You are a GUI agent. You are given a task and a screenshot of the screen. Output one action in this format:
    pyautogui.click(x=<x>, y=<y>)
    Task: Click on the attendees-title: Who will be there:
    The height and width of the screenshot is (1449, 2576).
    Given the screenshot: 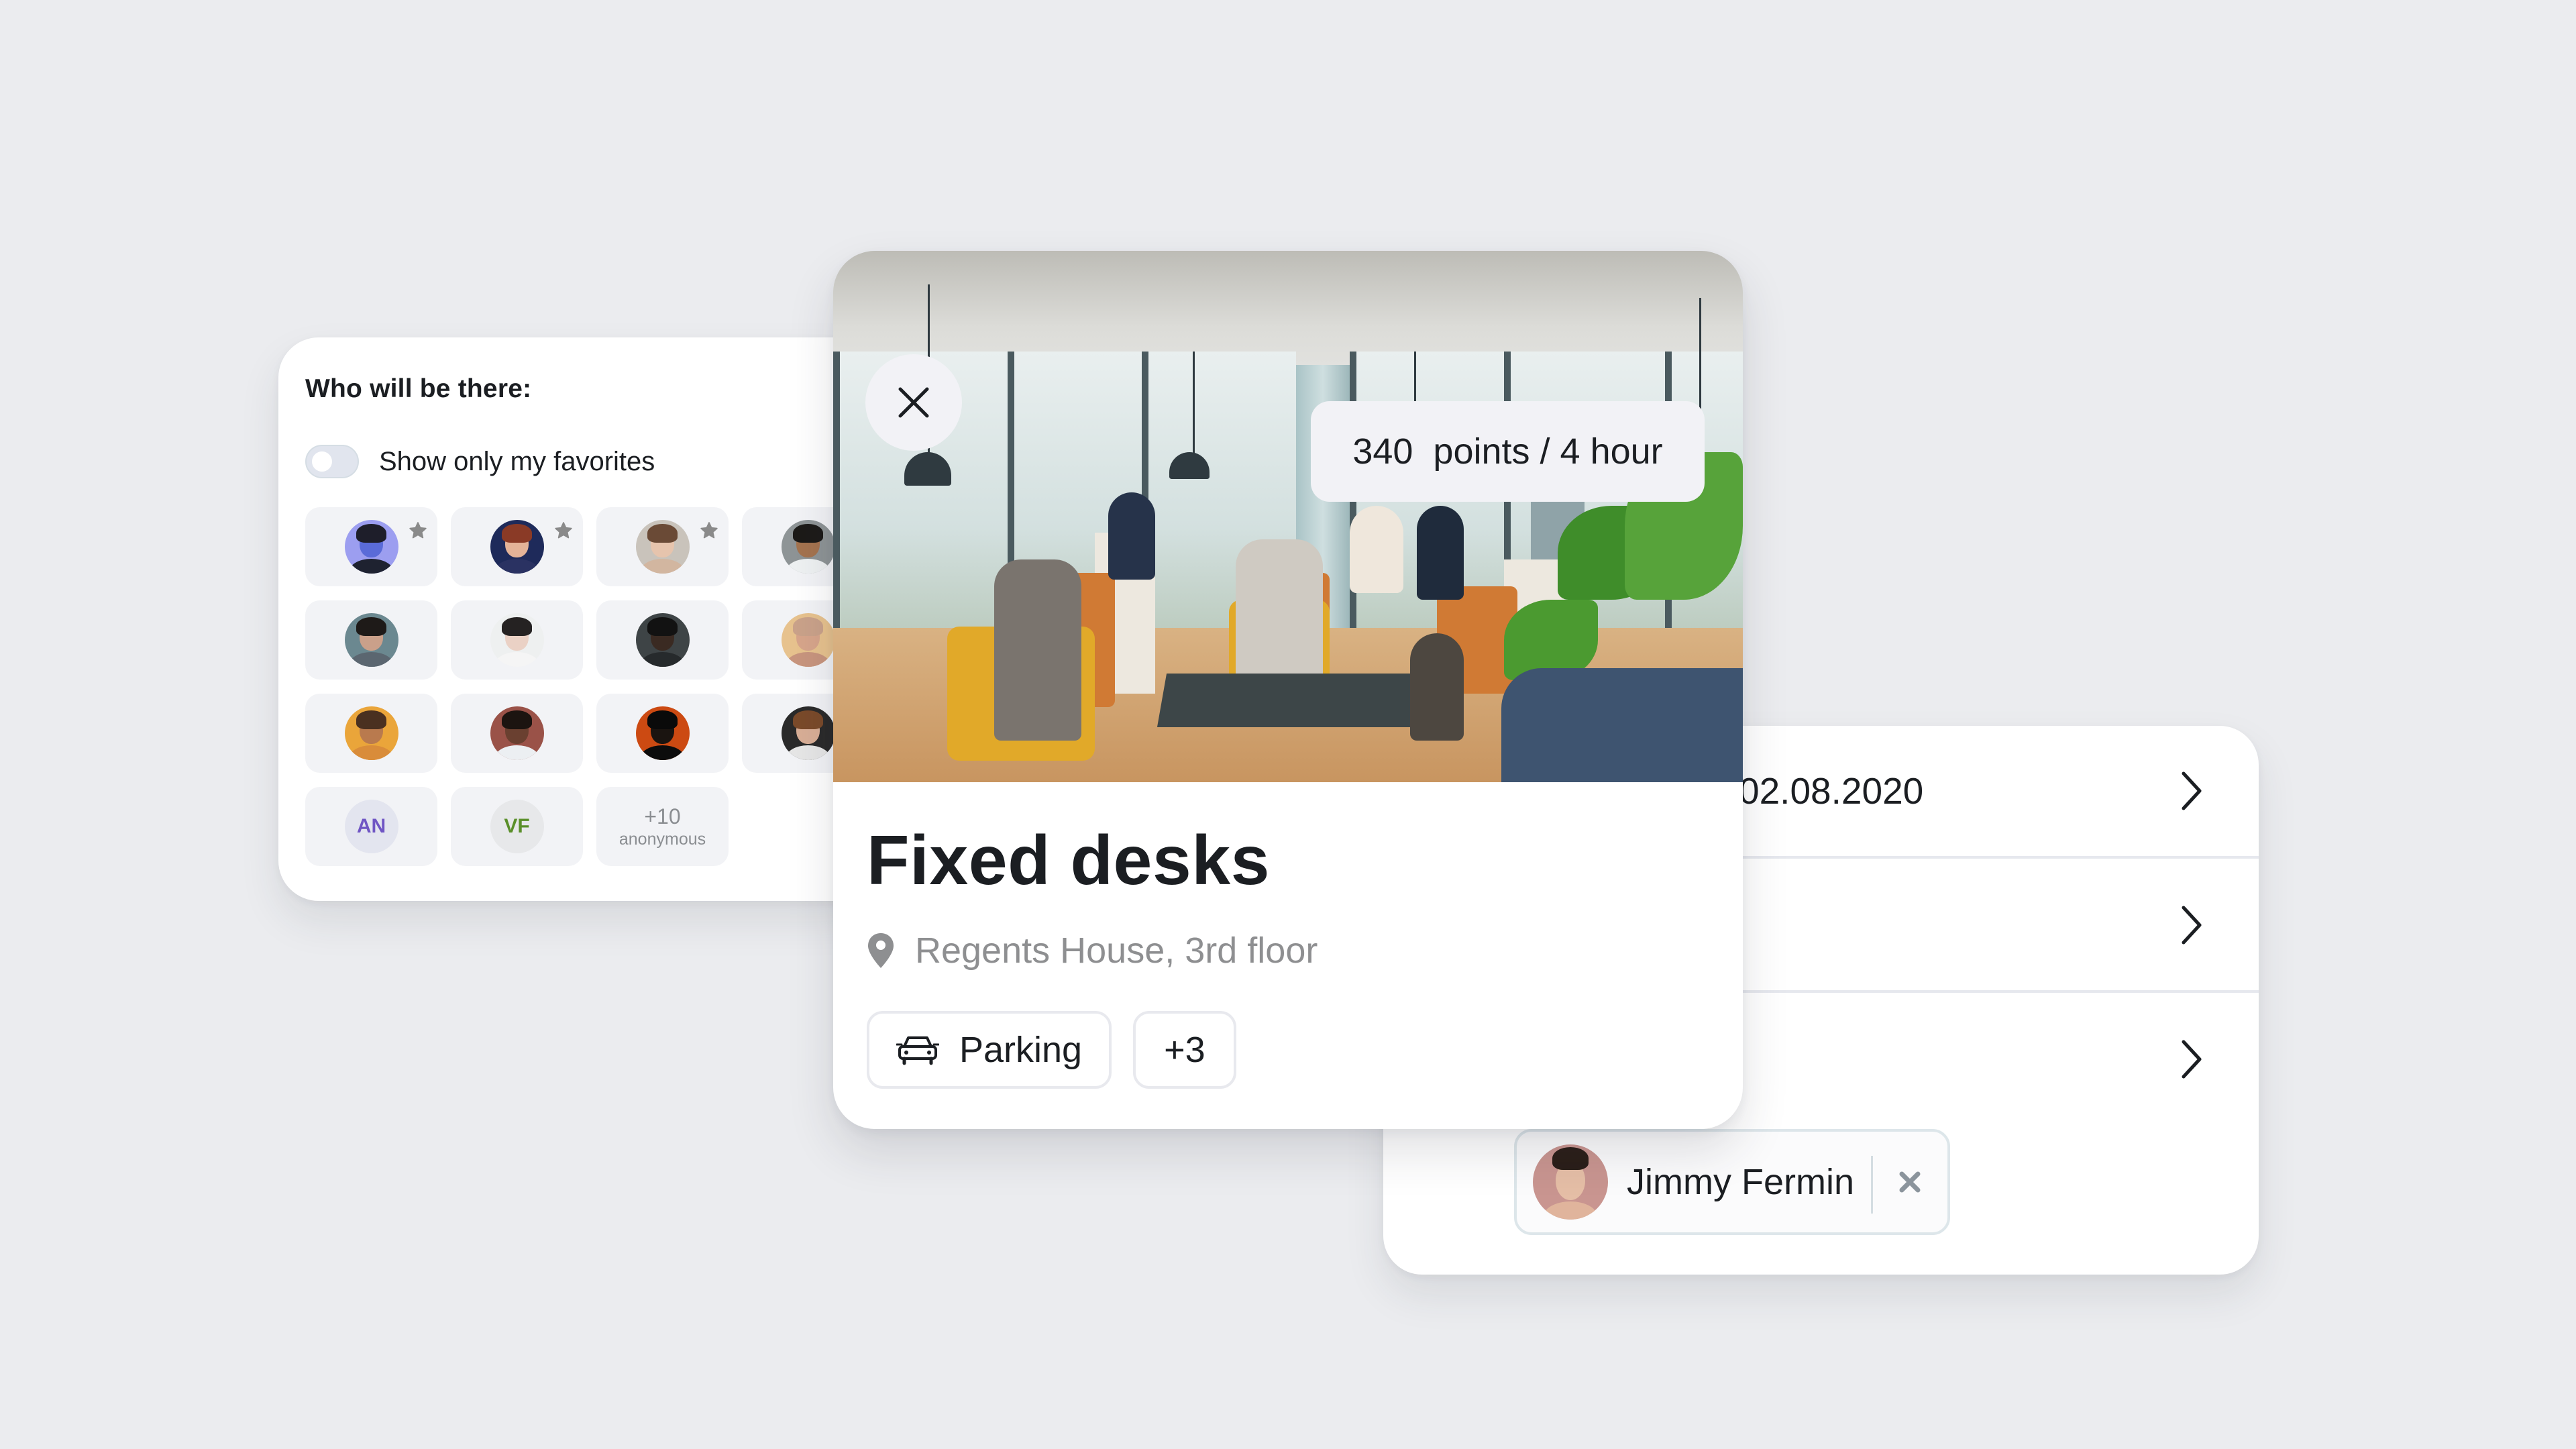 What is the action you would take?
    pyautogui.click(x=418, y=388)
    